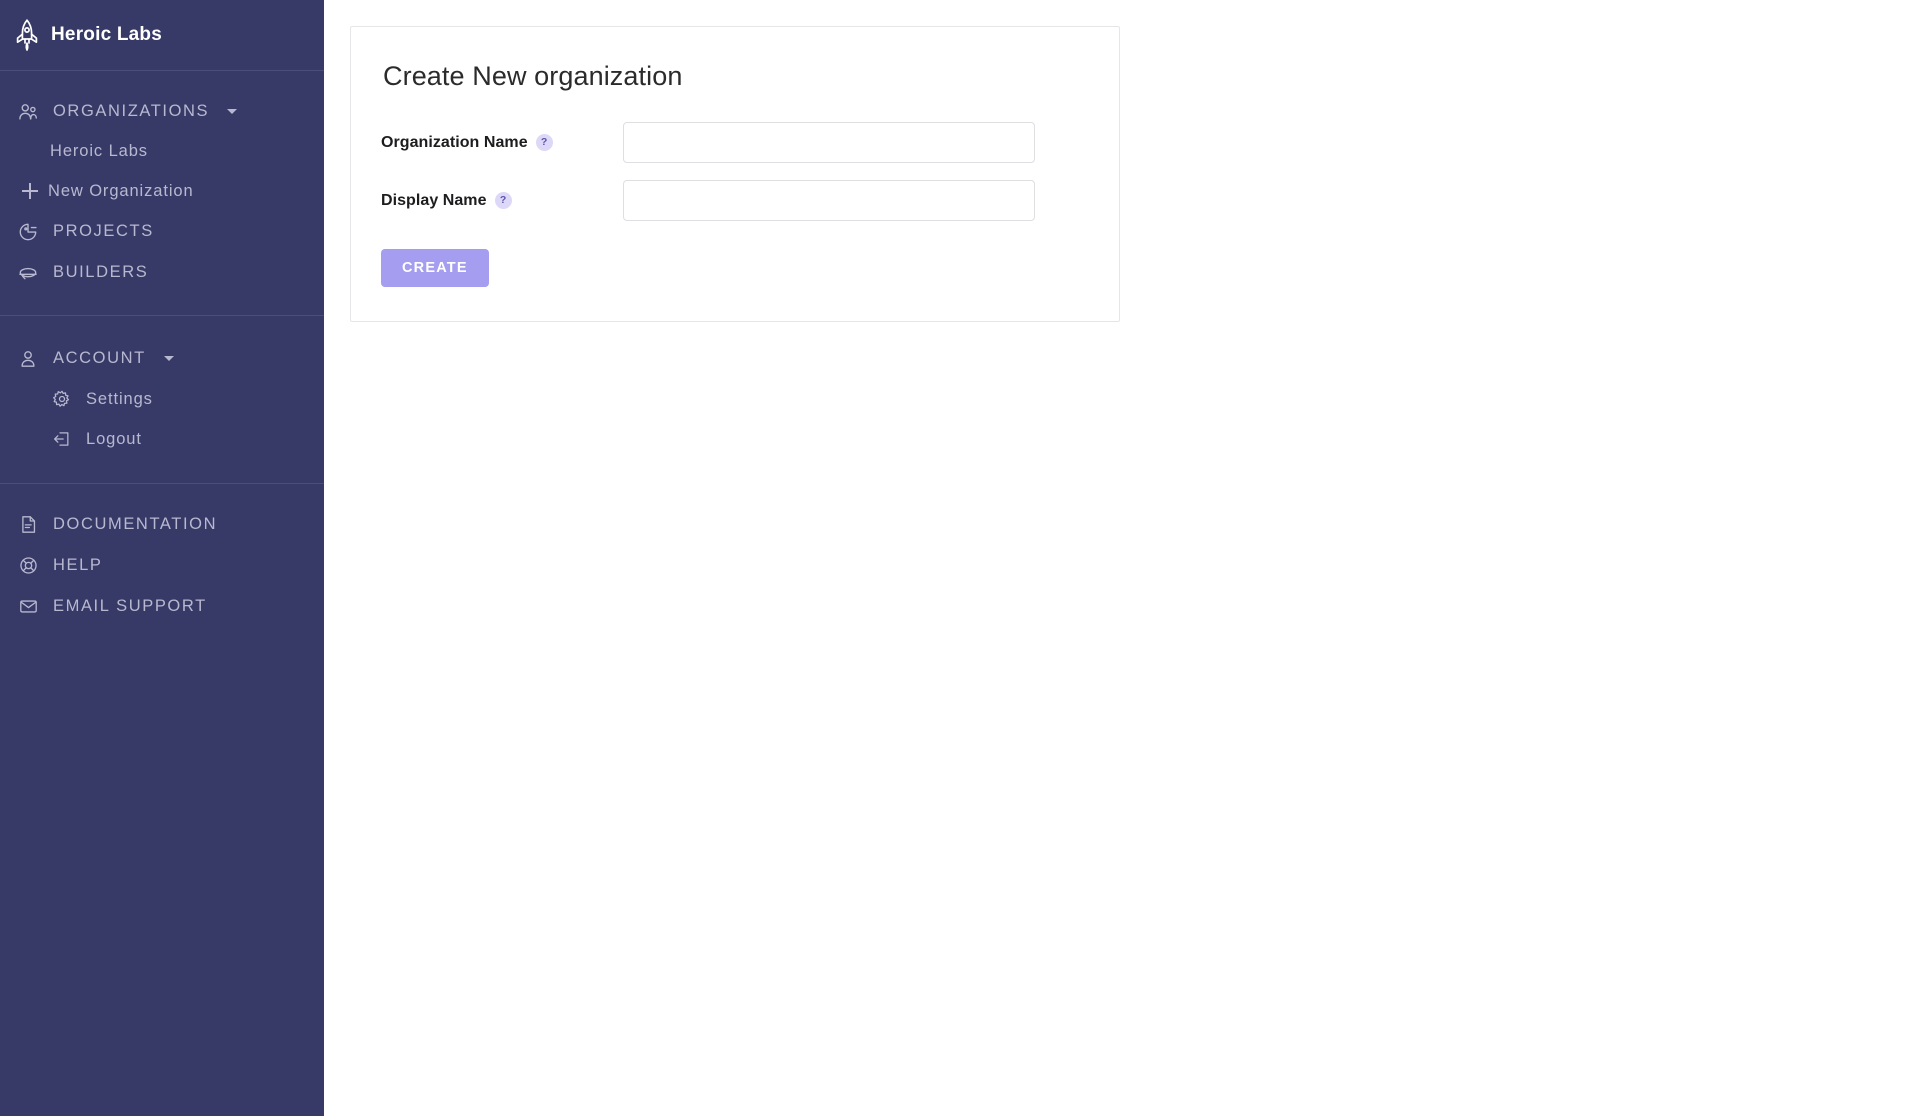 Image resolution: width=1920 pixels, height=1116 pixels. I want to click on sidebar-item-settings: Settings, so click(162, 399).